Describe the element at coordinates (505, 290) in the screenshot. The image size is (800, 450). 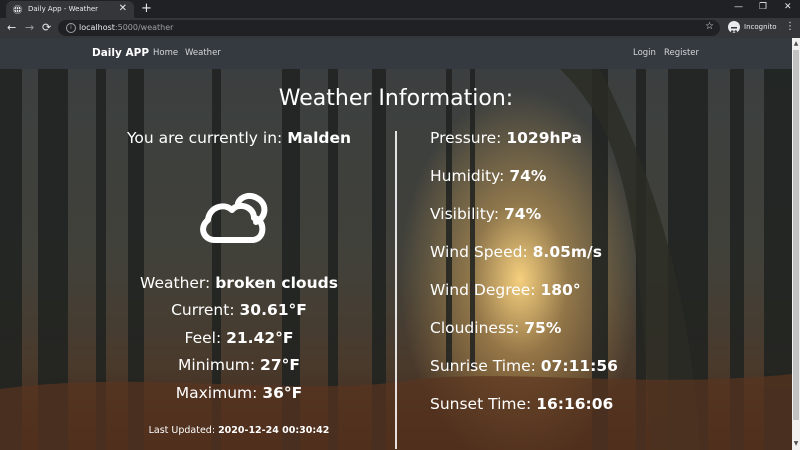
I see `detail-wind-degree: Wind Degree: 180°` at that location.